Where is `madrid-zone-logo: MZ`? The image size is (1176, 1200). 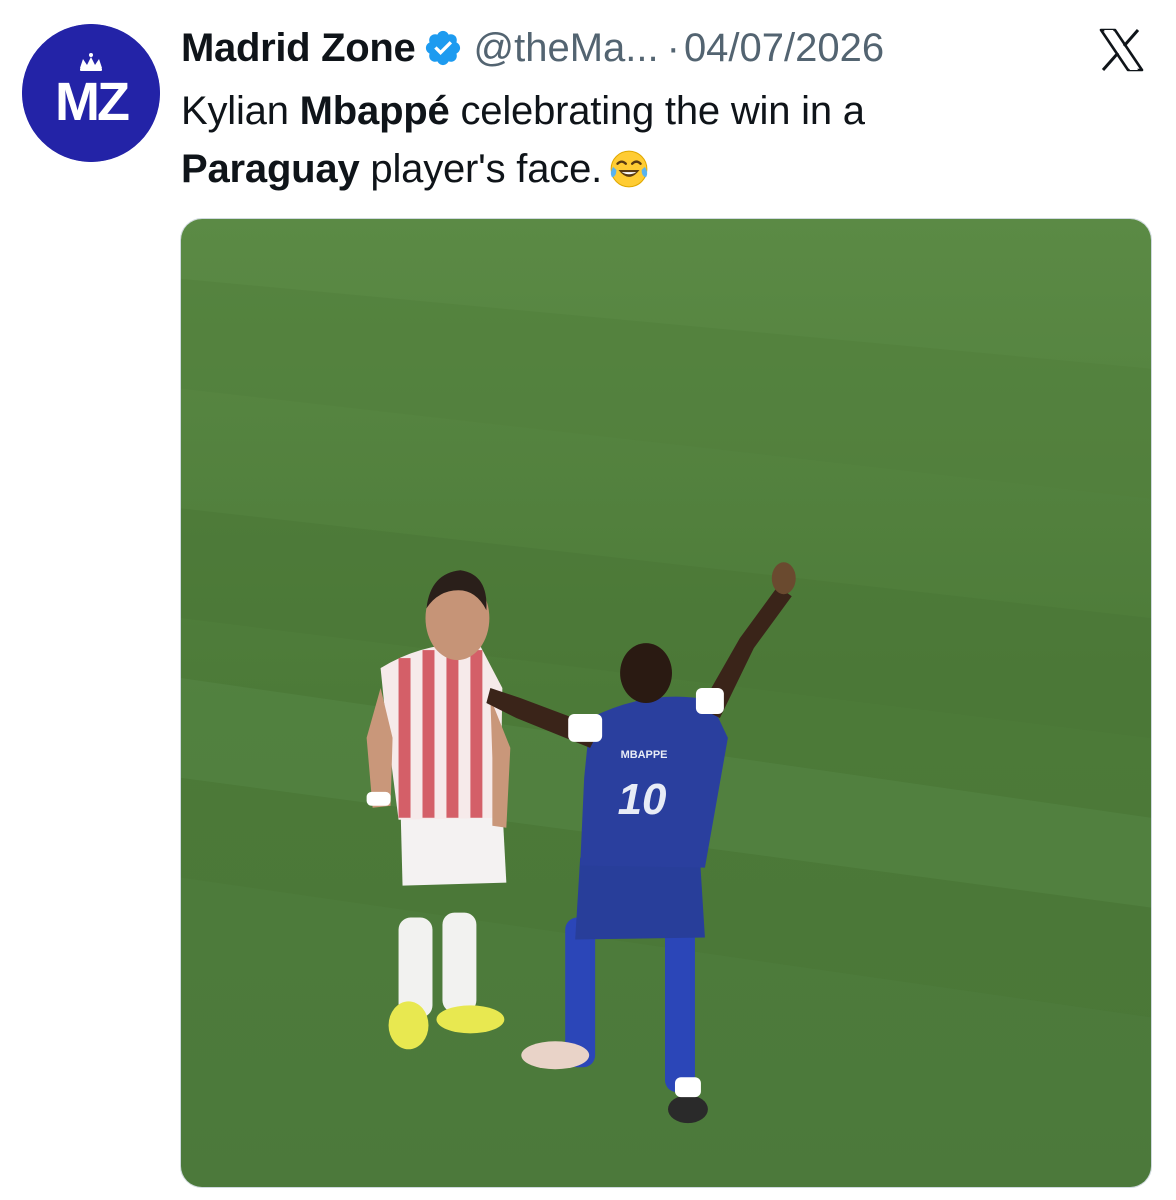 madrid-zone-logo: MZ is located at coordinates (91, 93).